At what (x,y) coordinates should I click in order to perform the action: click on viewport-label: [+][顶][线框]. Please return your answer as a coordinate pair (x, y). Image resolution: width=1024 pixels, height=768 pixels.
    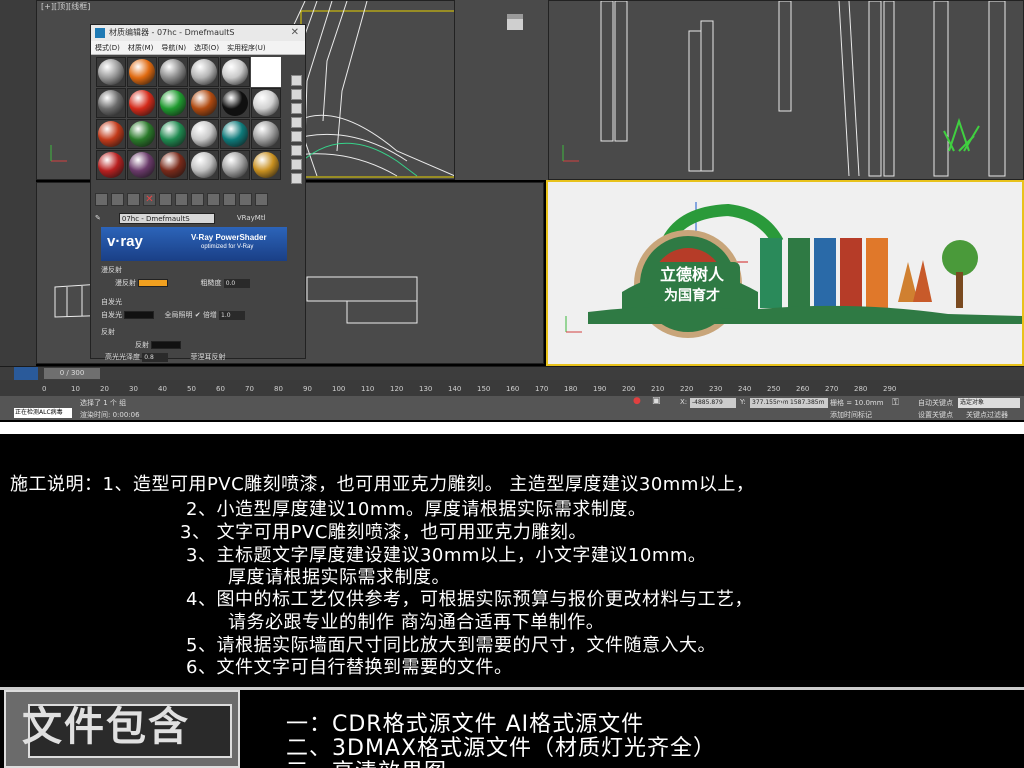
    Looking at the image, I should click on (65, 6).